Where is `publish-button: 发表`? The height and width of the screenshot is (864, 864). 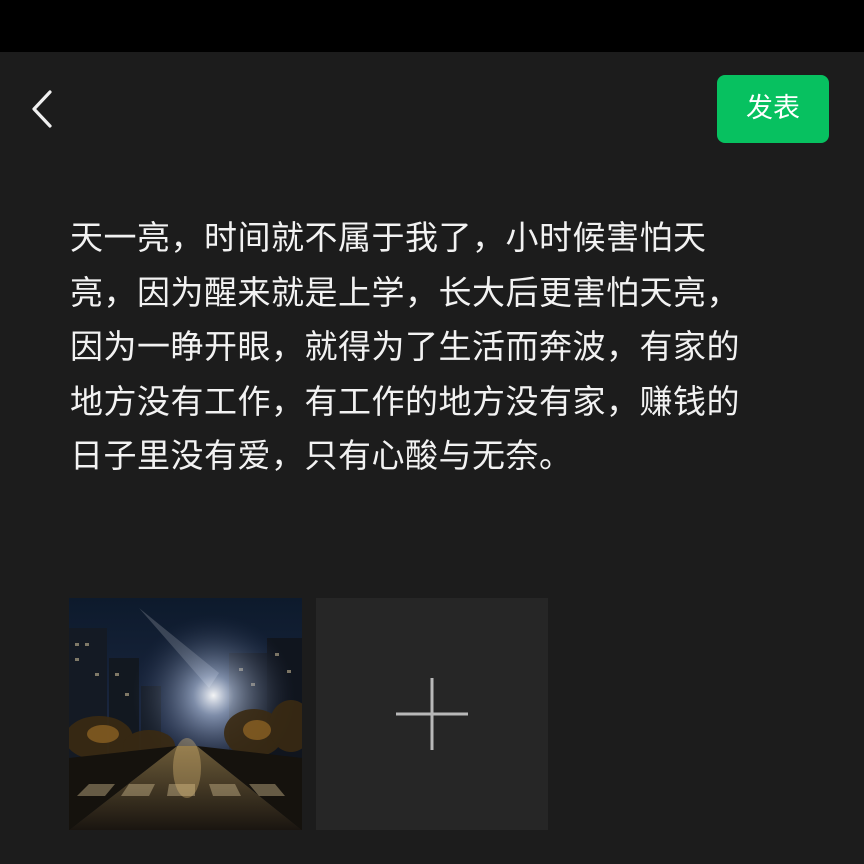 publish-button: 发表 is located at coordinates (773, 109).